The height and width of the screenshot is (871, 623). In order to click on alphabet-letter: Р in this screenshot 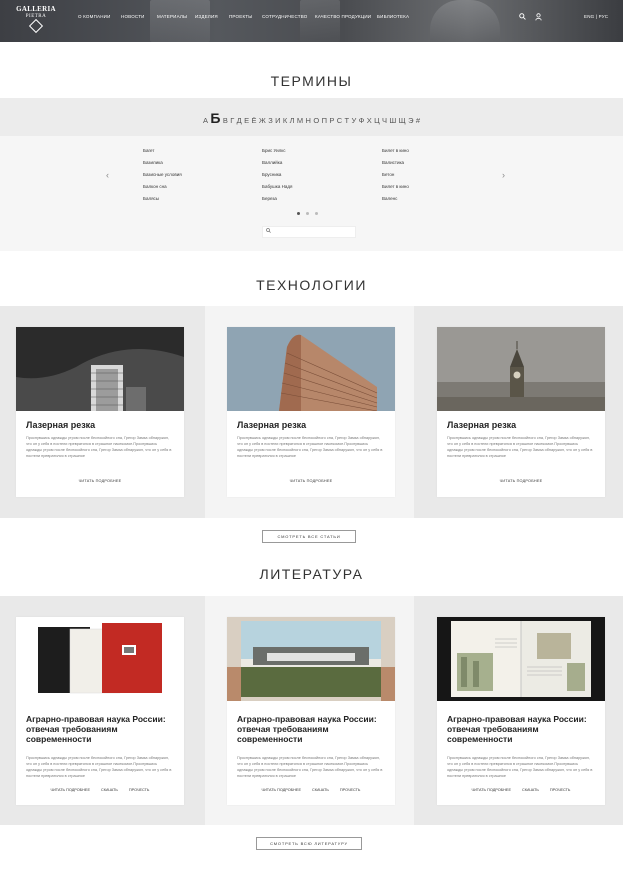, I will do `click(331, 120)`.